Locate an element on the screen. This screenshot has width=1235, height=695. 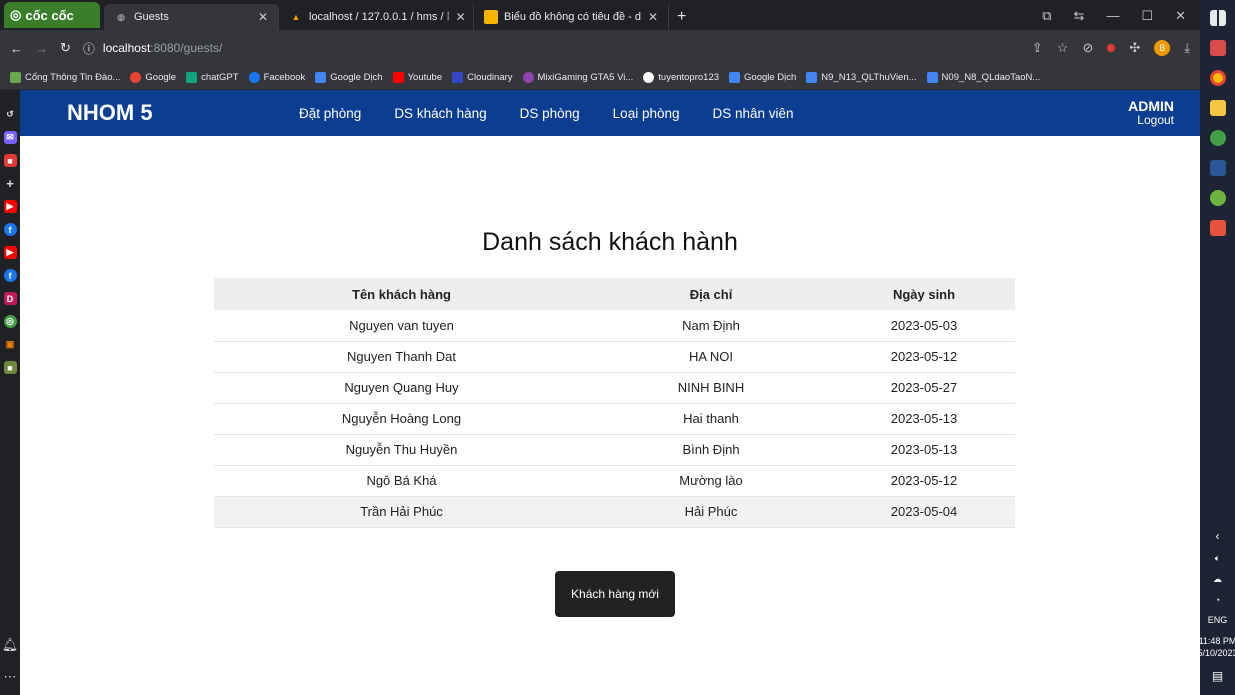
volume-icon: 🔈︎ is located at coordinates (1217, 558).